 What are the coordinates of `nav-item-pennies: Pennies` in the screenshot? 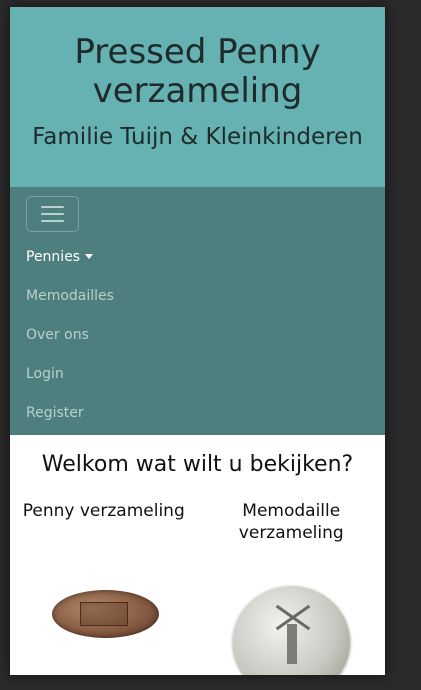 It's located at (205, 256).